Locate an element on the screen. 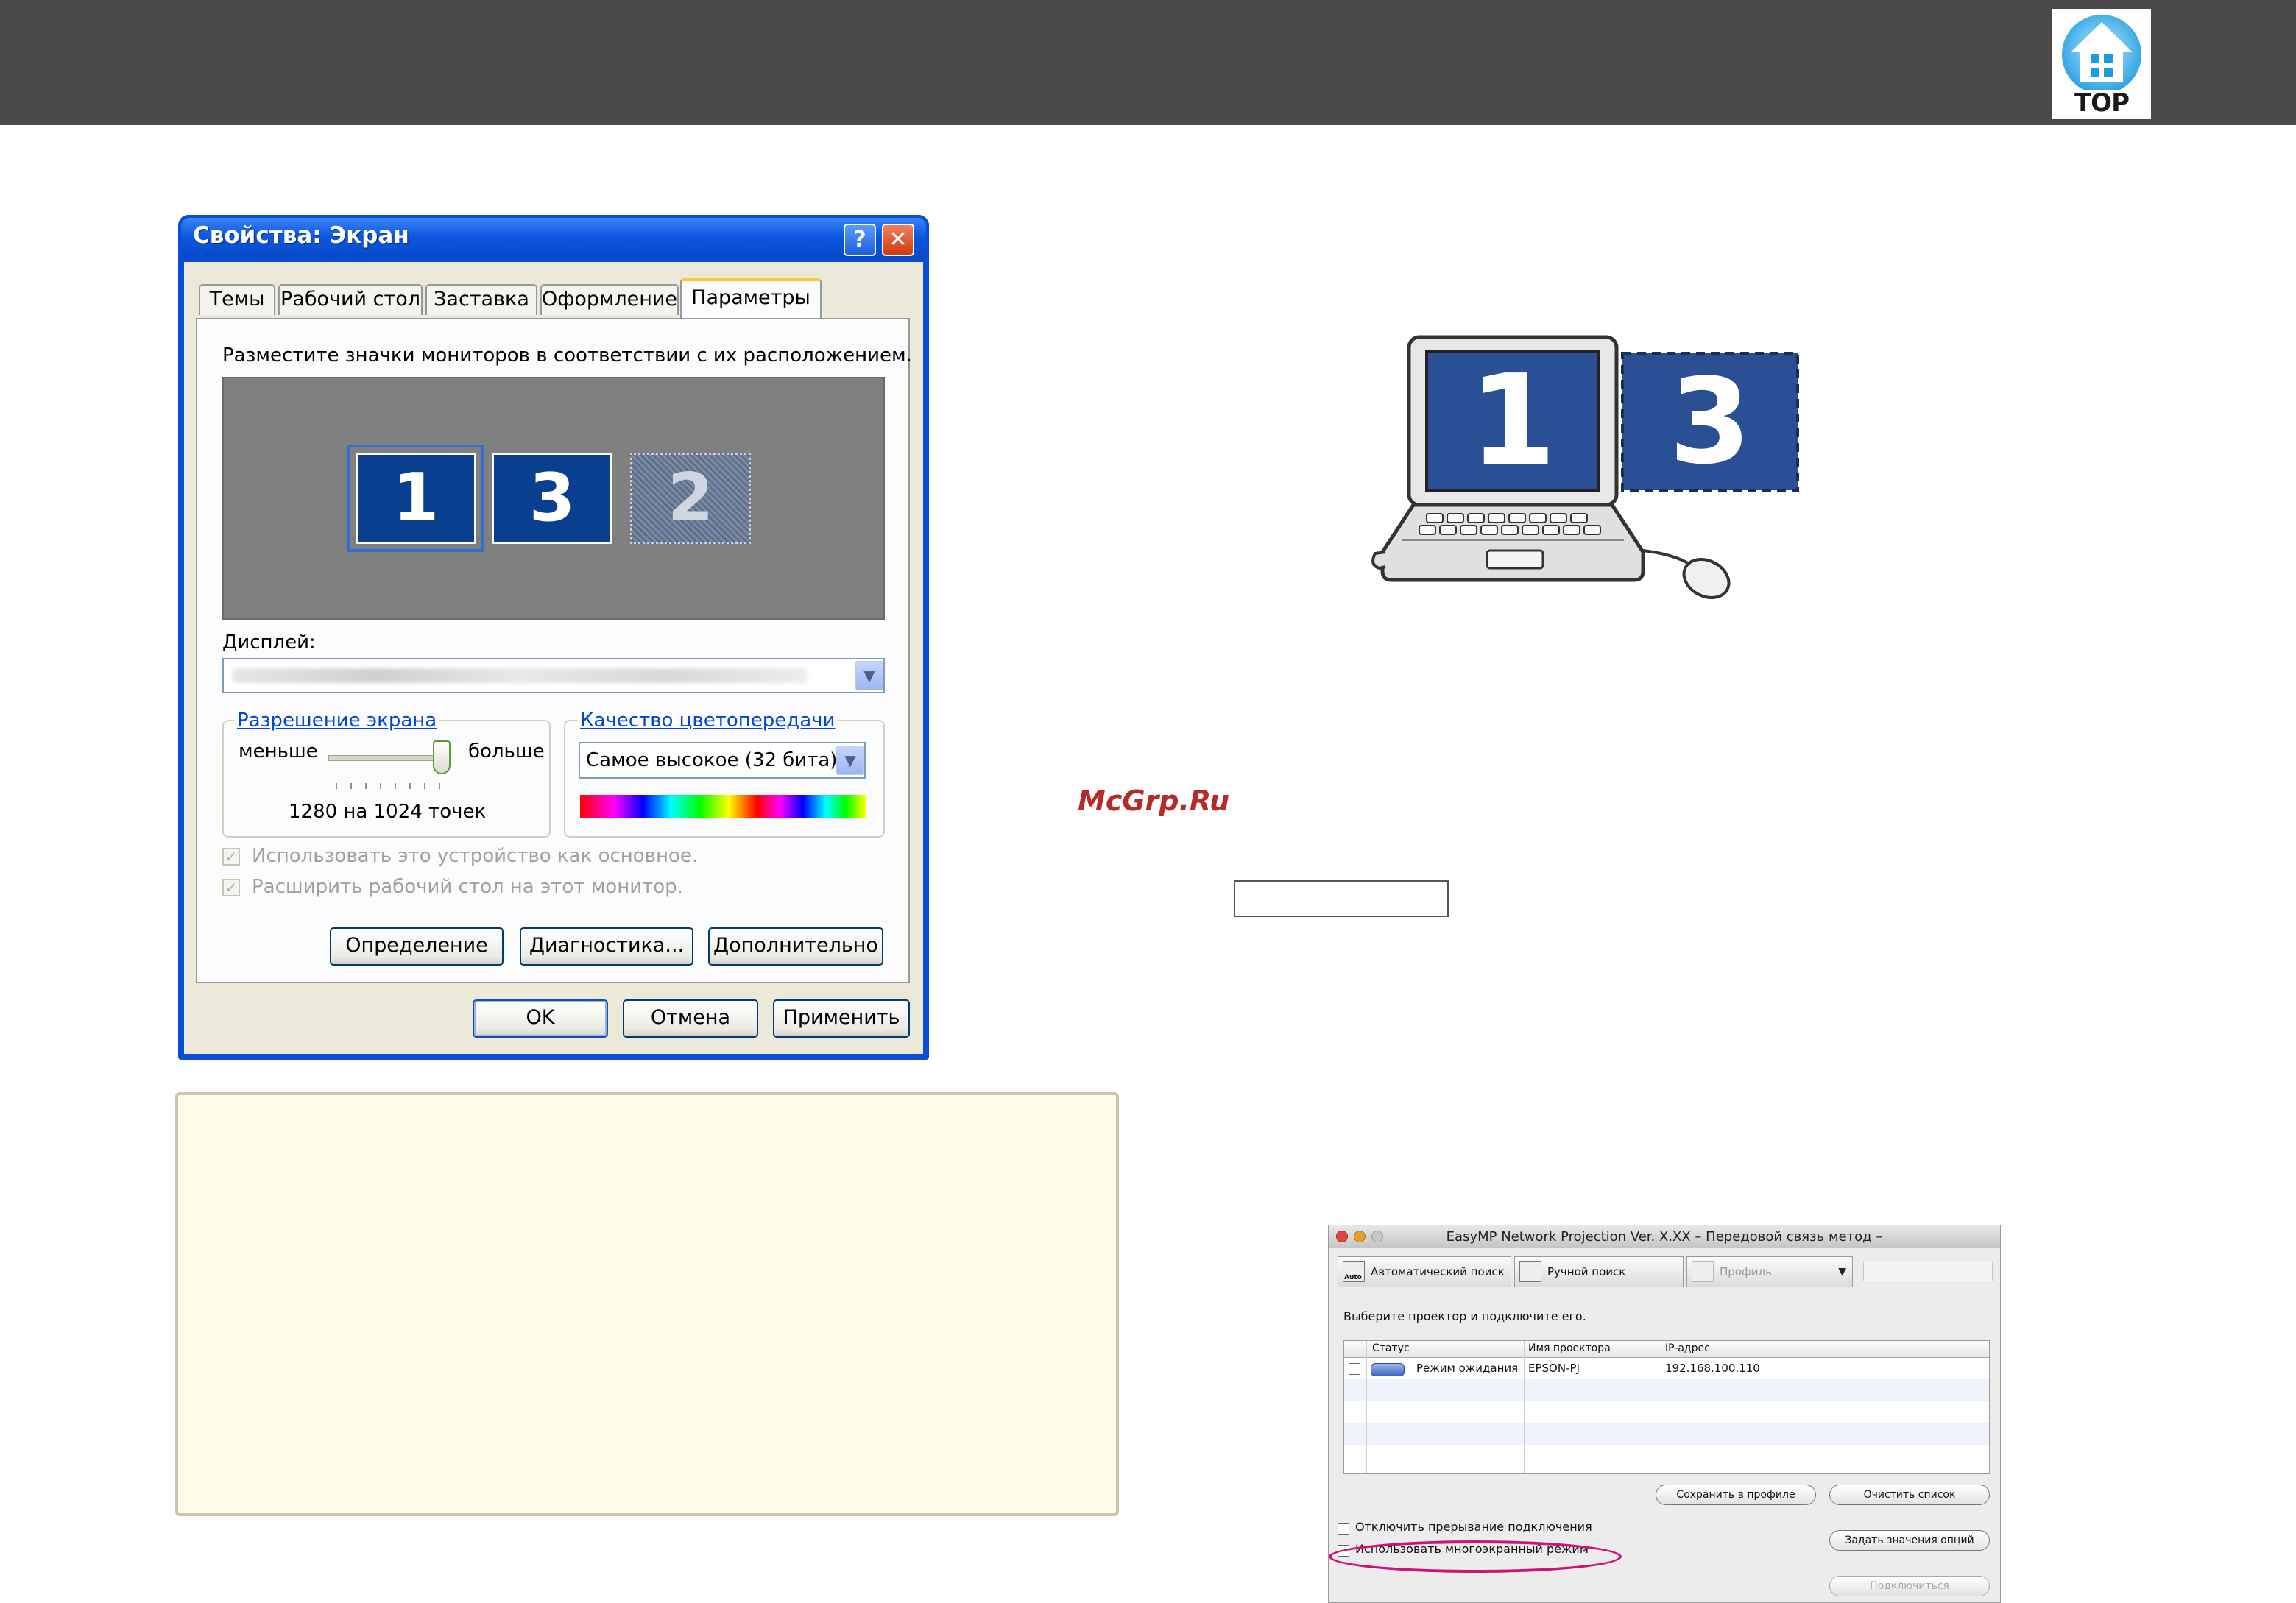  save-profile-button: Сохранить в профиле is located at coordinates (1736, 1495).